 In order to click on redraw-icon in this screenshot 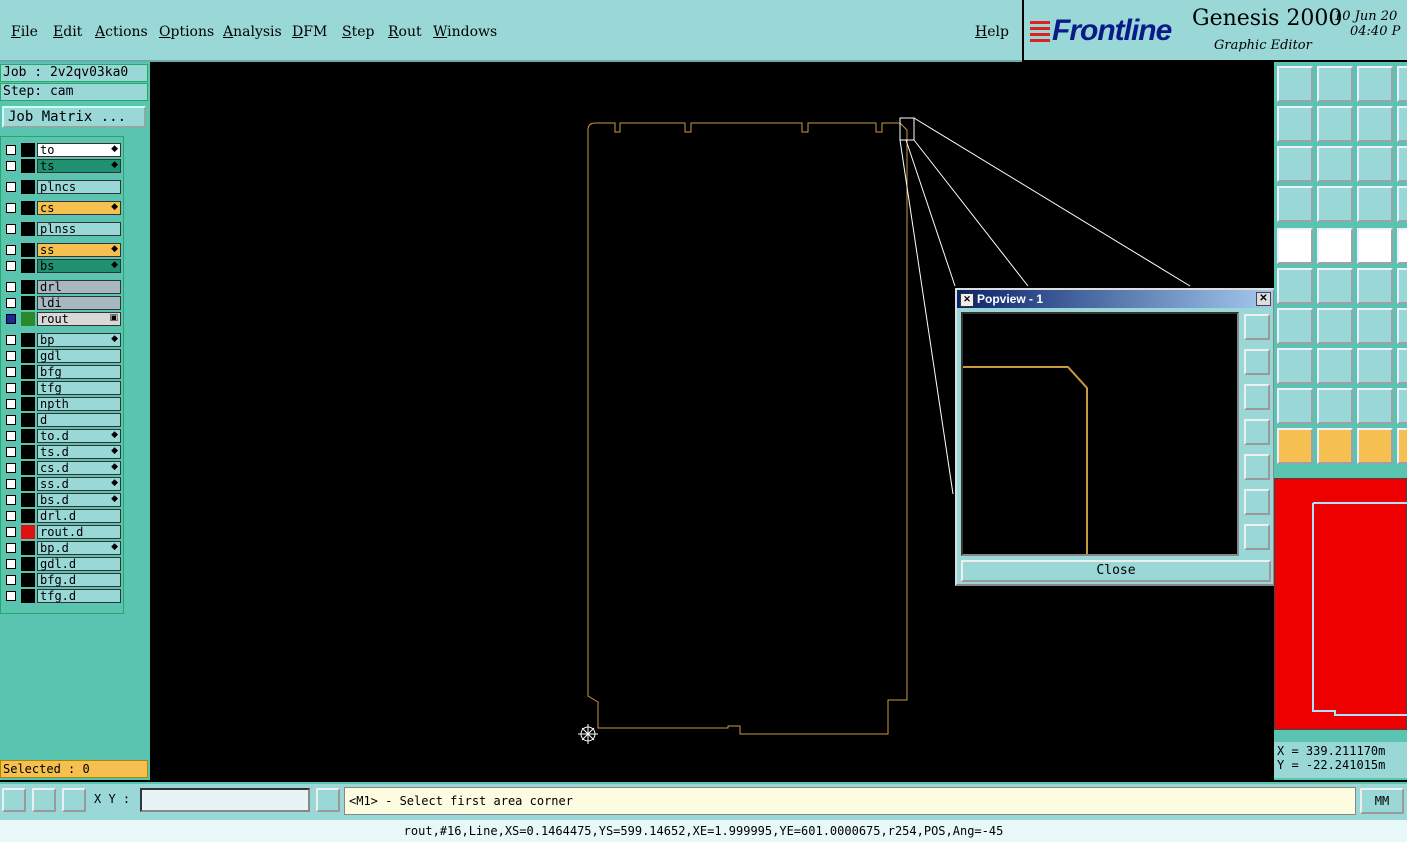, I will do `click(1375, 124)`.